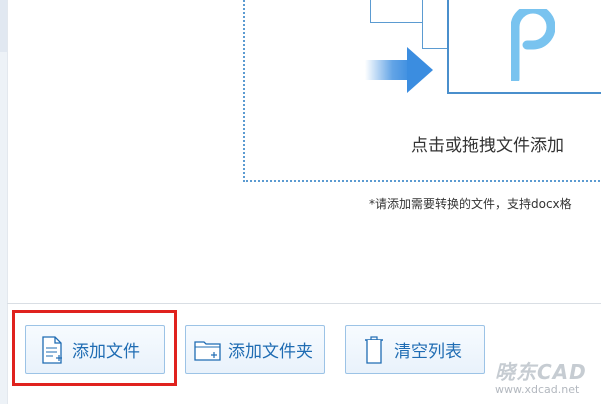  What do you see at coordinates (541, 372) in the screenshot?
I see `watermark-title: 晓东CAD` at bounding box center [541, 372].